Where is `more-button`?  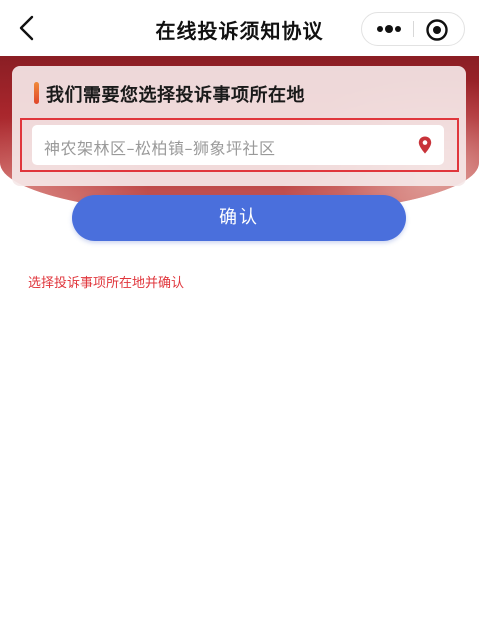
more-button is located at coordinates (389, 29).